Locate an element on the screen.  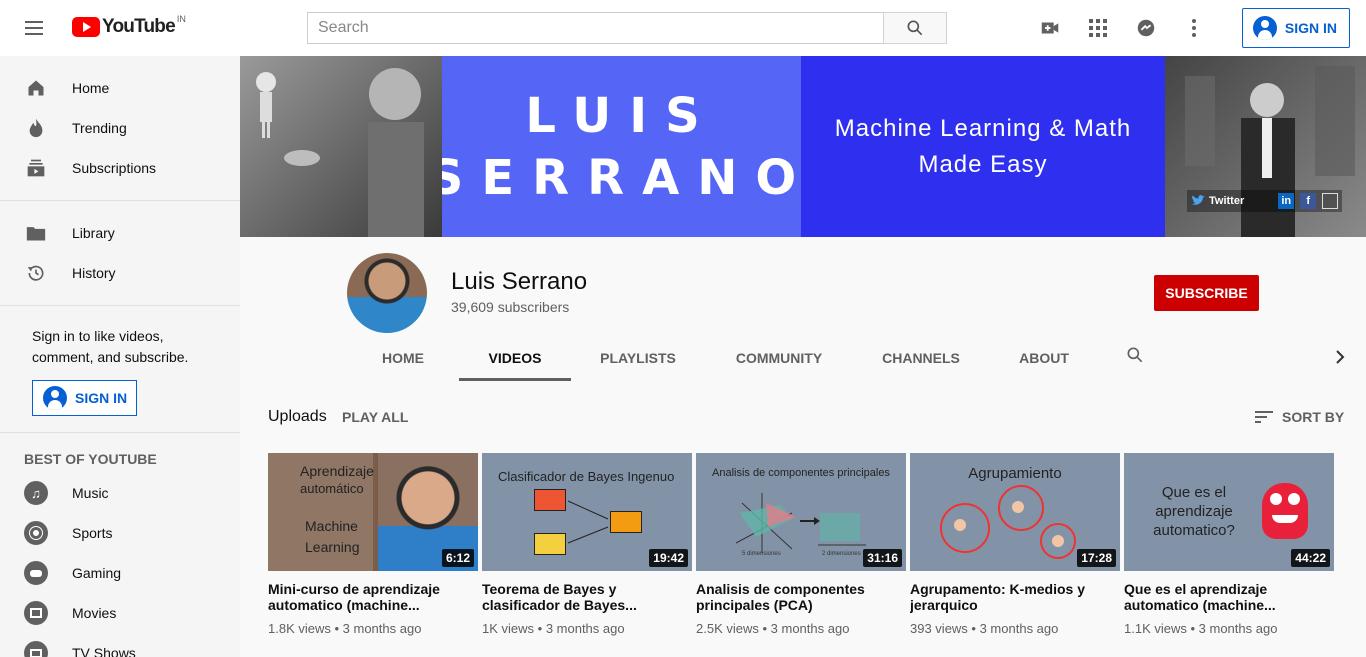
twitter-label: Twitter is located at coordinates (1227, 201).